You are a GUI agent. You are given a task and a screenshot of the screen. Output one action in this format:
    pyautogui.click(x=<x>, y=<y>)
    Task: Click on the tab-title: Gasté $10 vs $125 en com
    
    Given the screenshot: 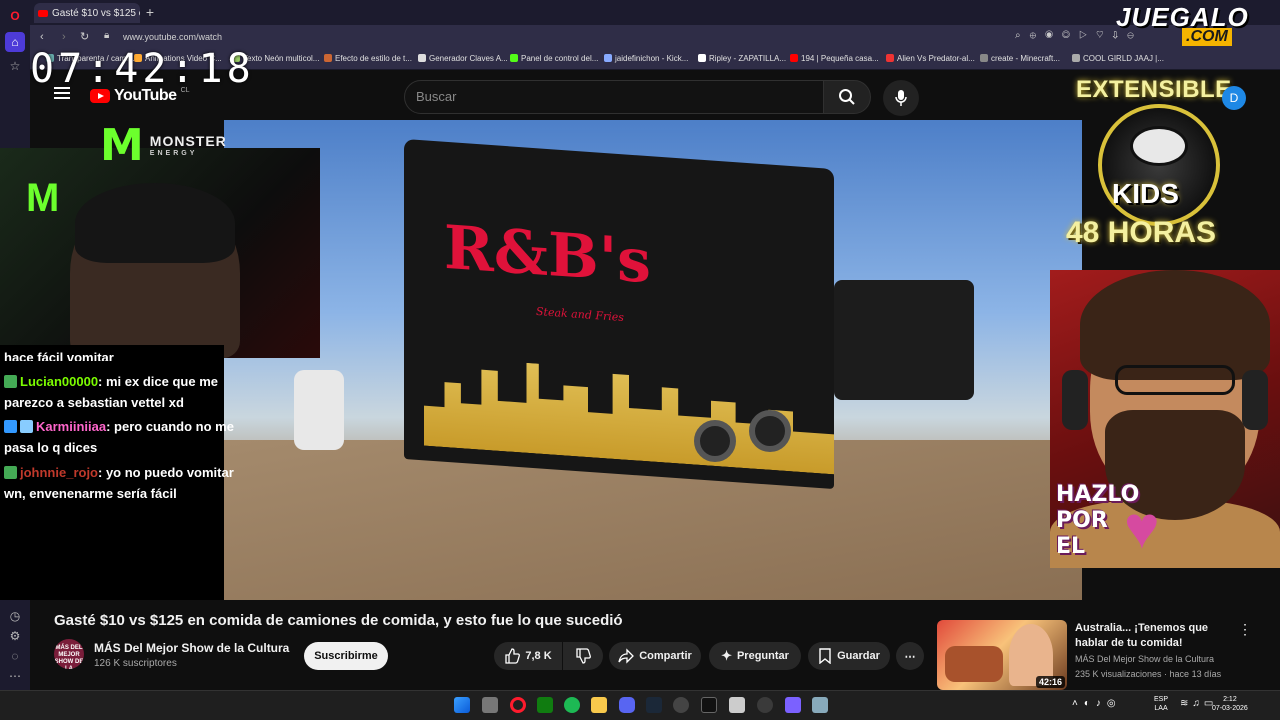 What is the action you would take?
    pyautogui.click(x=96, y=13)
    